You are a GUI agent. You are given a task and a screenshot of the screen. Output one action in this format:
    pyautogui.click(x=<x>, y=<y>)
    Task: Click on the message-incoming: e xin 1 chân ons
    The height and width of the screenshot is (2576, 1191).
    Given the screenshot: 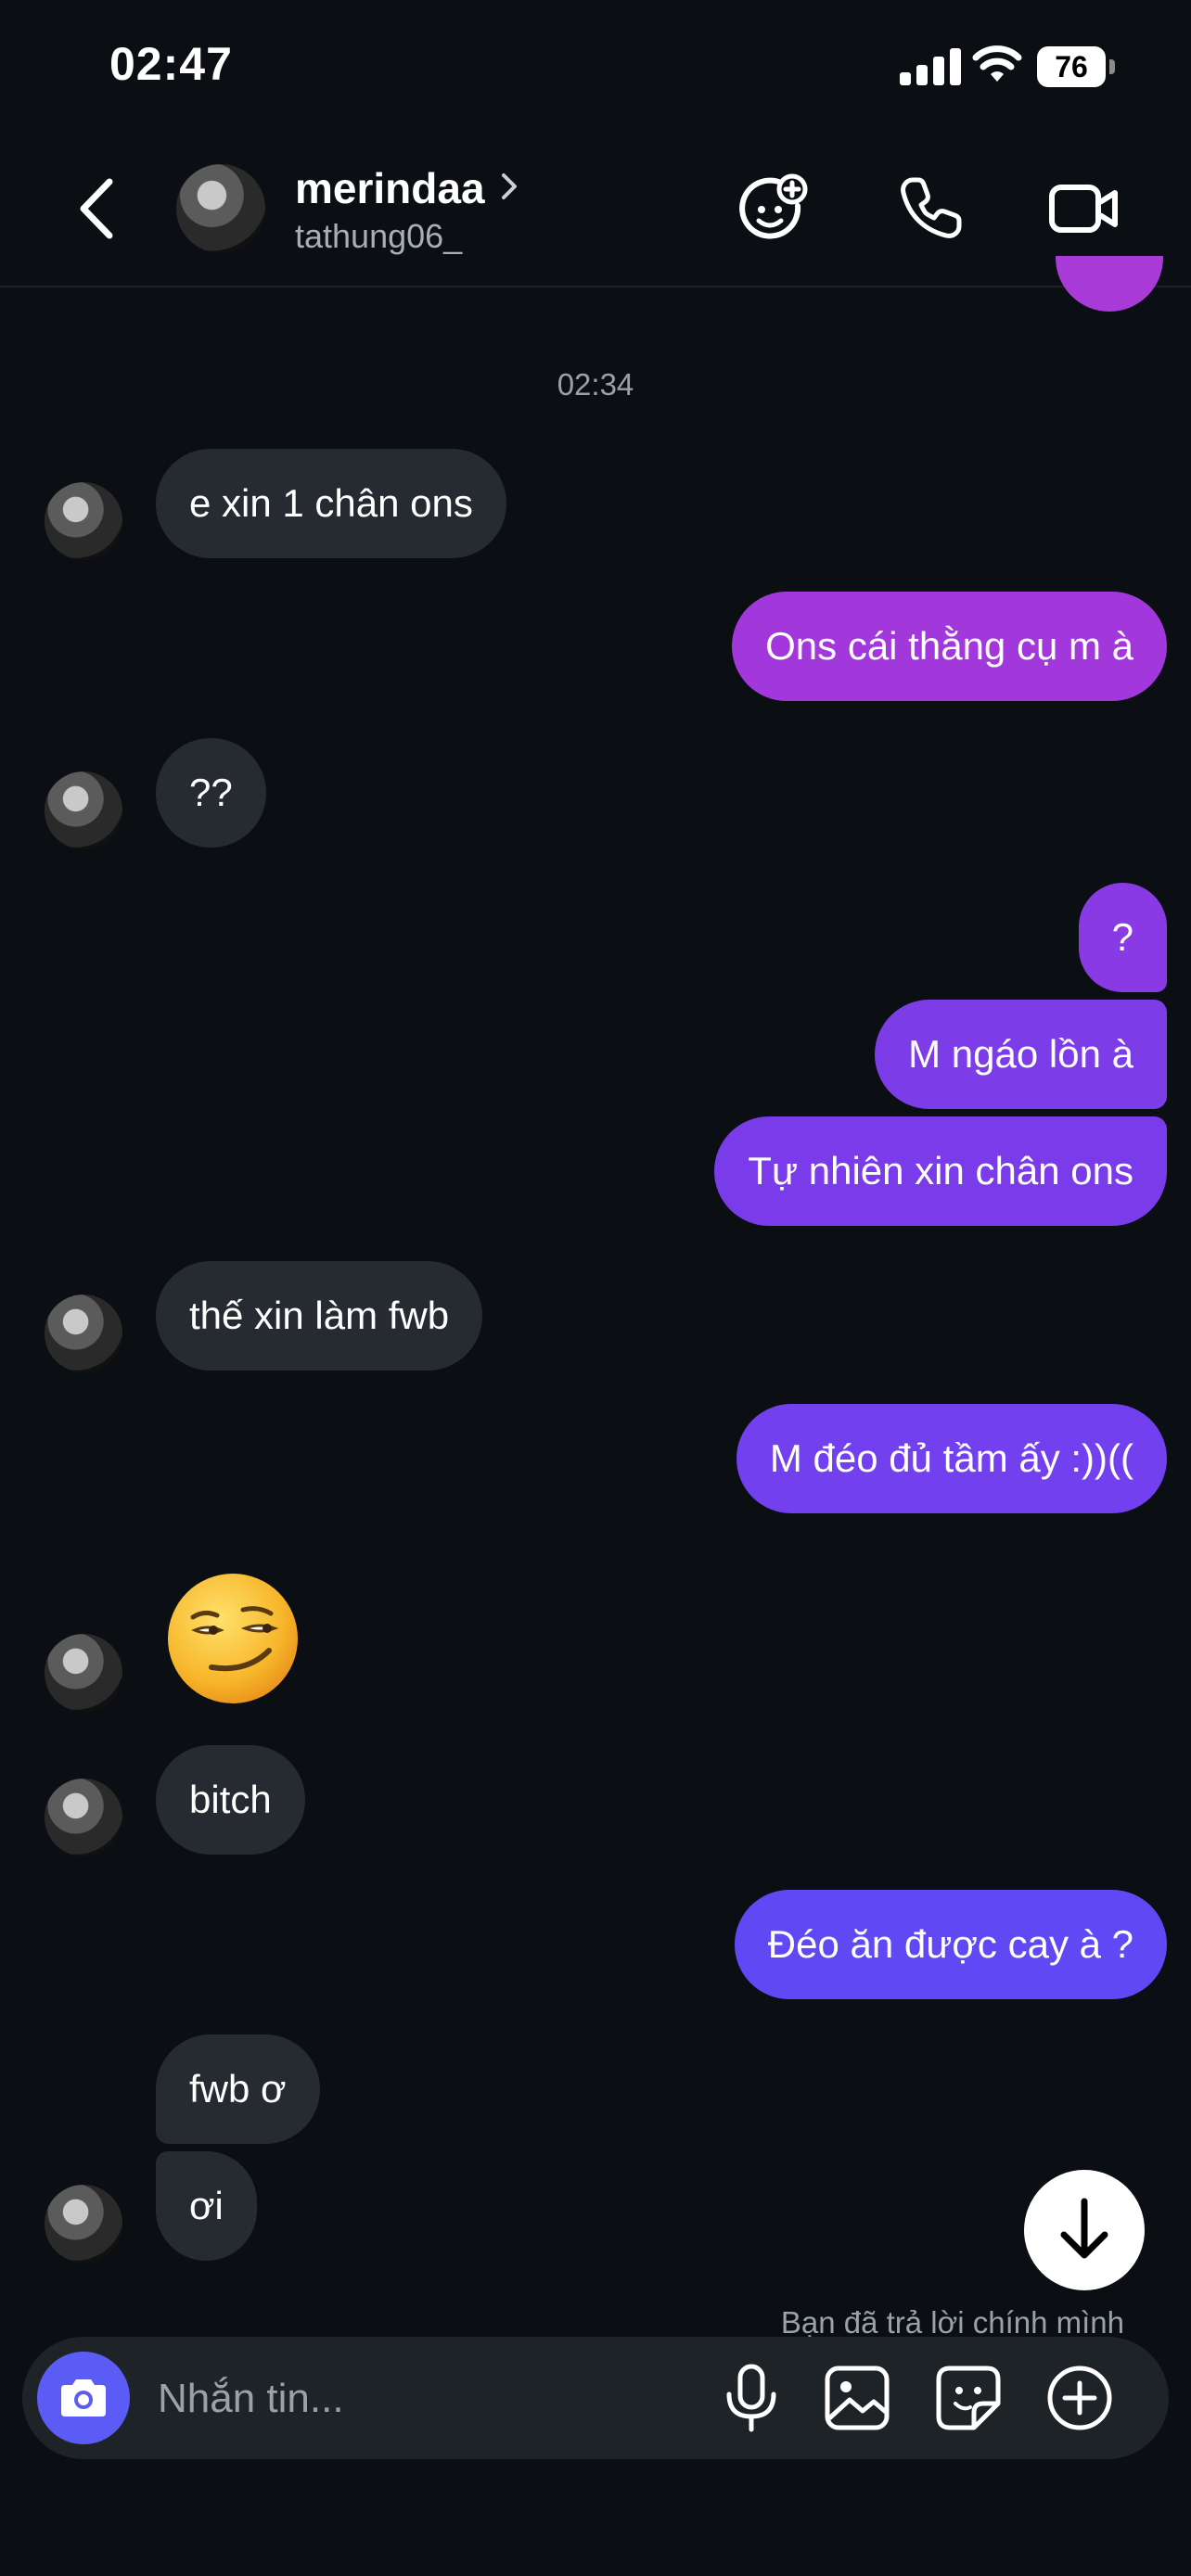 What is the action you would take?
    pyautogui.click(x=331, y=503)
    